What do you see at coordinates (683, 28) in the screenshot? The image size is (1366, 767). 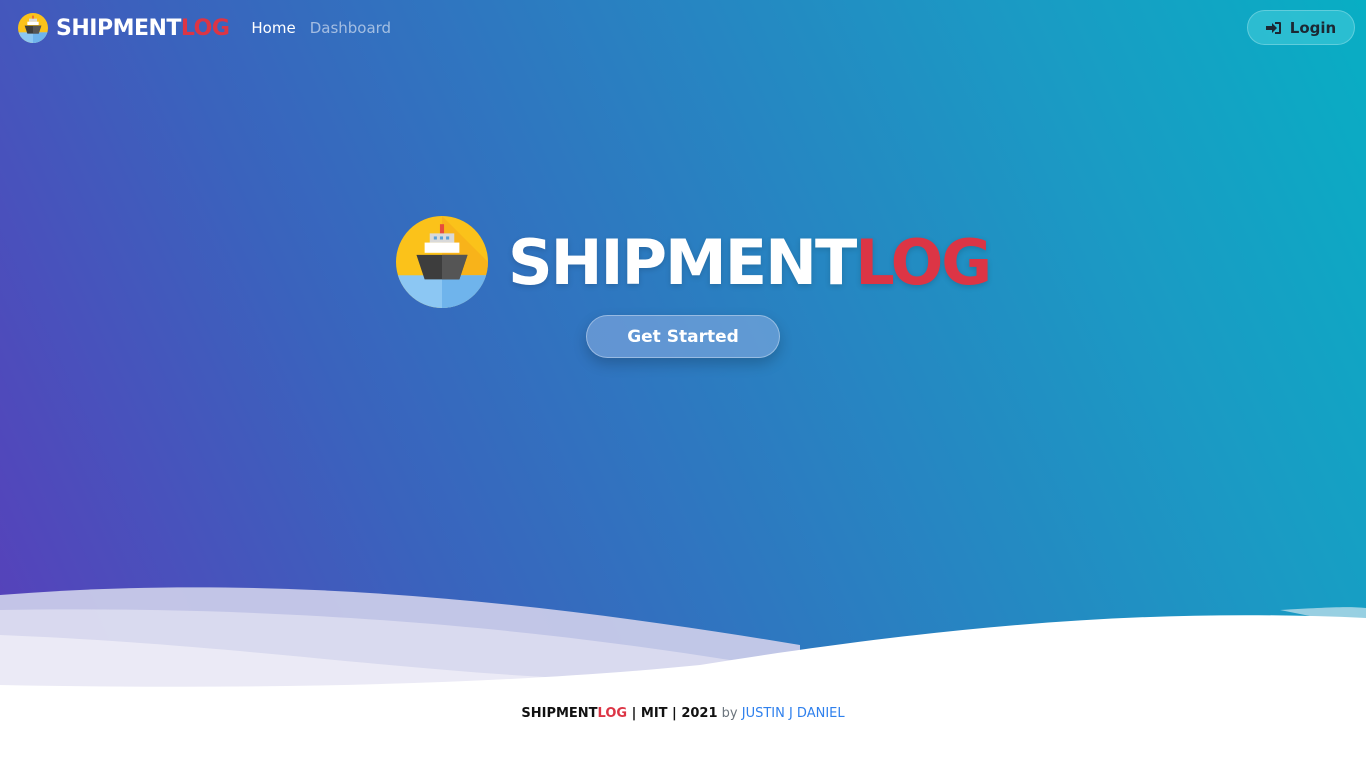 I see `top-navbar: SHIPMENTLOG Home Dashboard Login` at bounding box center [683, 28].